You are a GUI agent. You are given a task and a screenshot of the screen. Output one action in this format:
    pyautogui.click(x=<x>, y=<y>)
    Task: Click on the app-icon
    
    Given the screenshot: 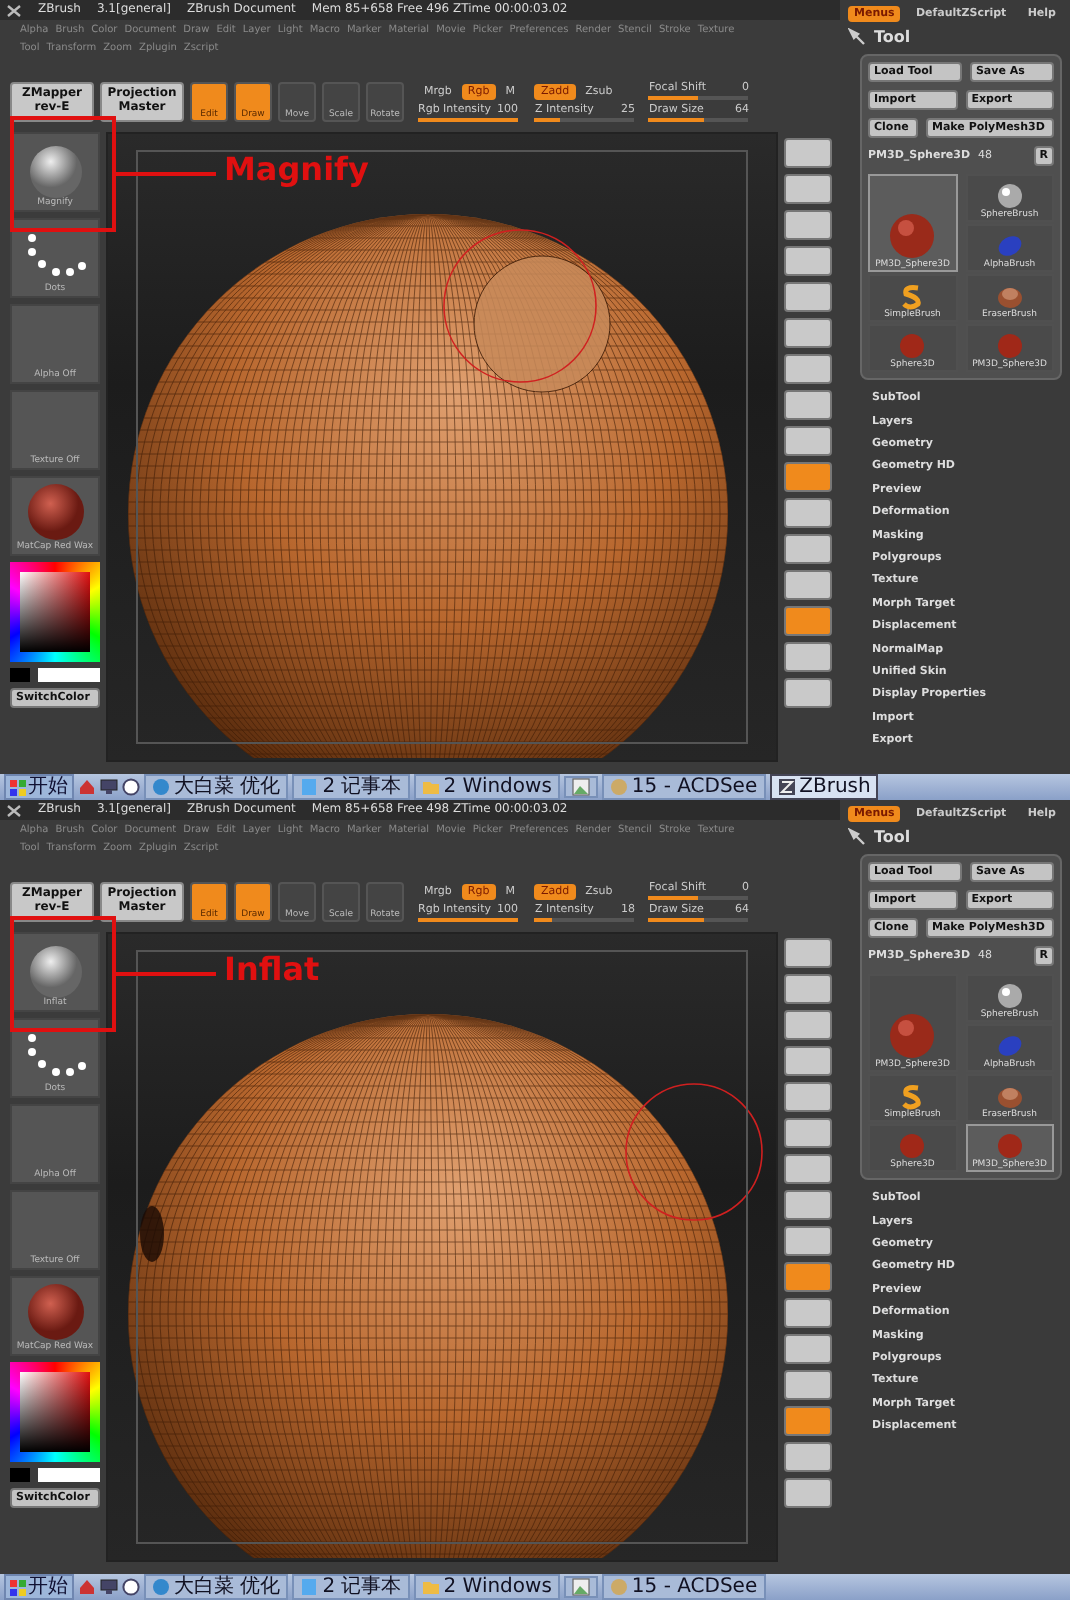 What is the action you would take?
    pyautogui.click(x=786, y=787)
    